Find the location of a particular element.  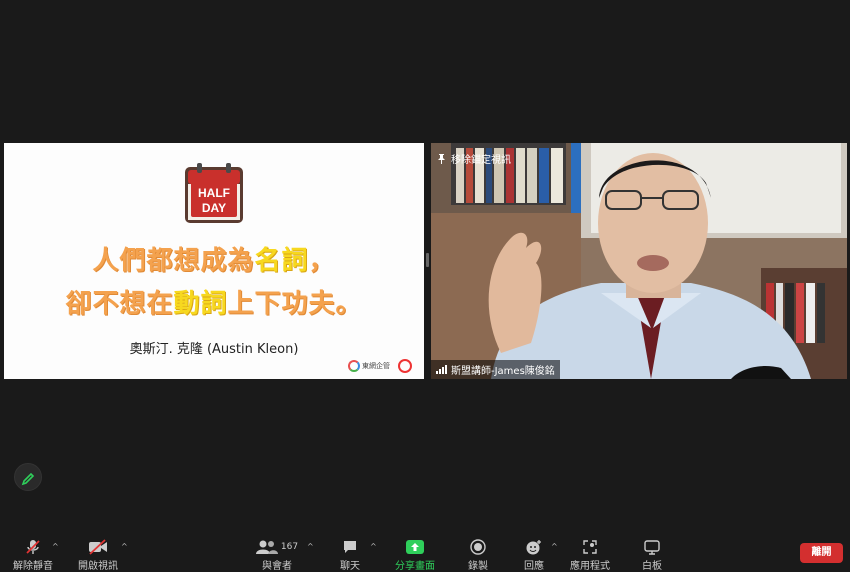

start-video-button: 開啟視訊 is located at coordinates (98, 555).